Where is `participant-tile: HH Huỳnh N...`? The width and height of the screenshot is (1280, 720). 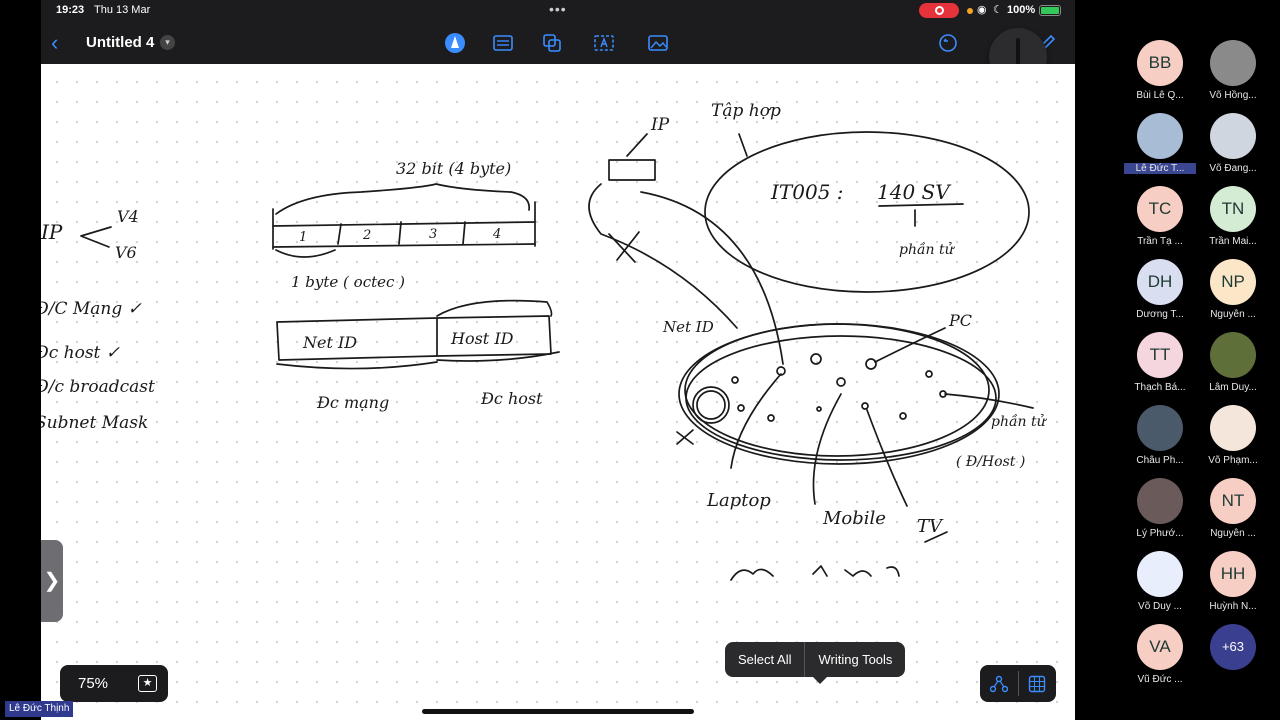 participant-tile: HH Huỳnh N... is located at coordinates (1233, 586).